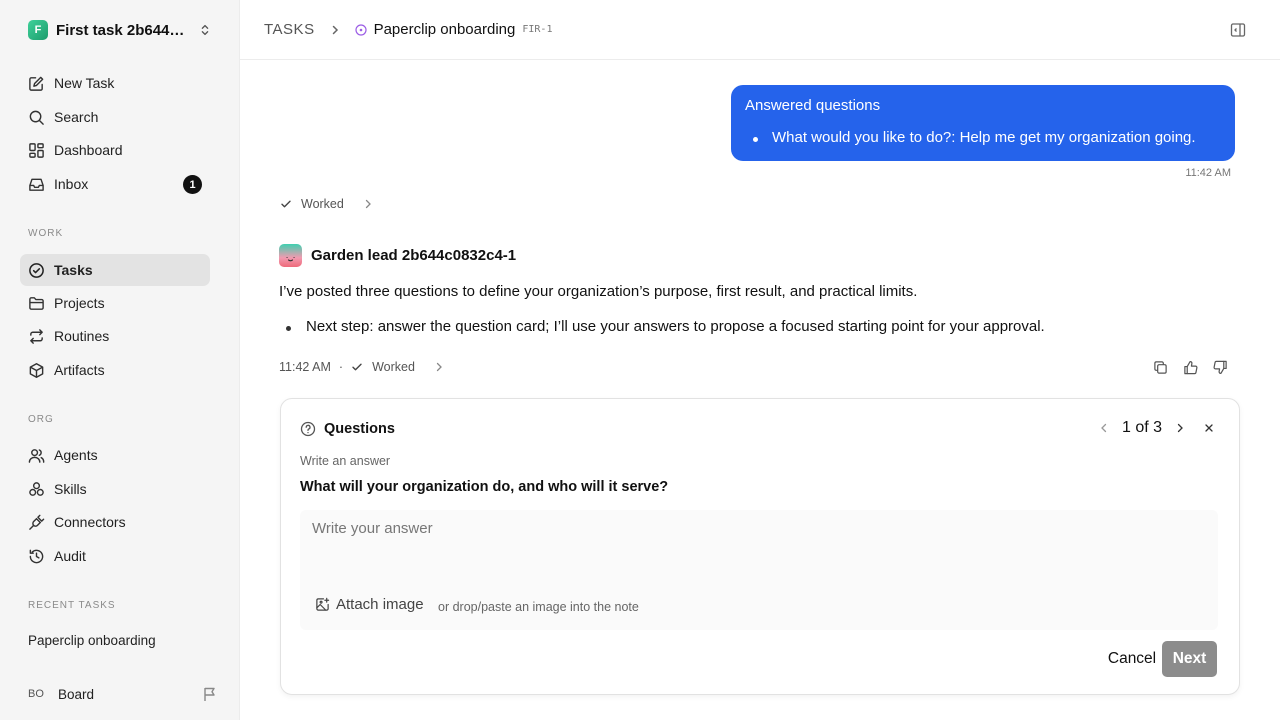 This screenshot has width=1280, height=720. I want to click on chevron-left-icon, so click(1104, 428).